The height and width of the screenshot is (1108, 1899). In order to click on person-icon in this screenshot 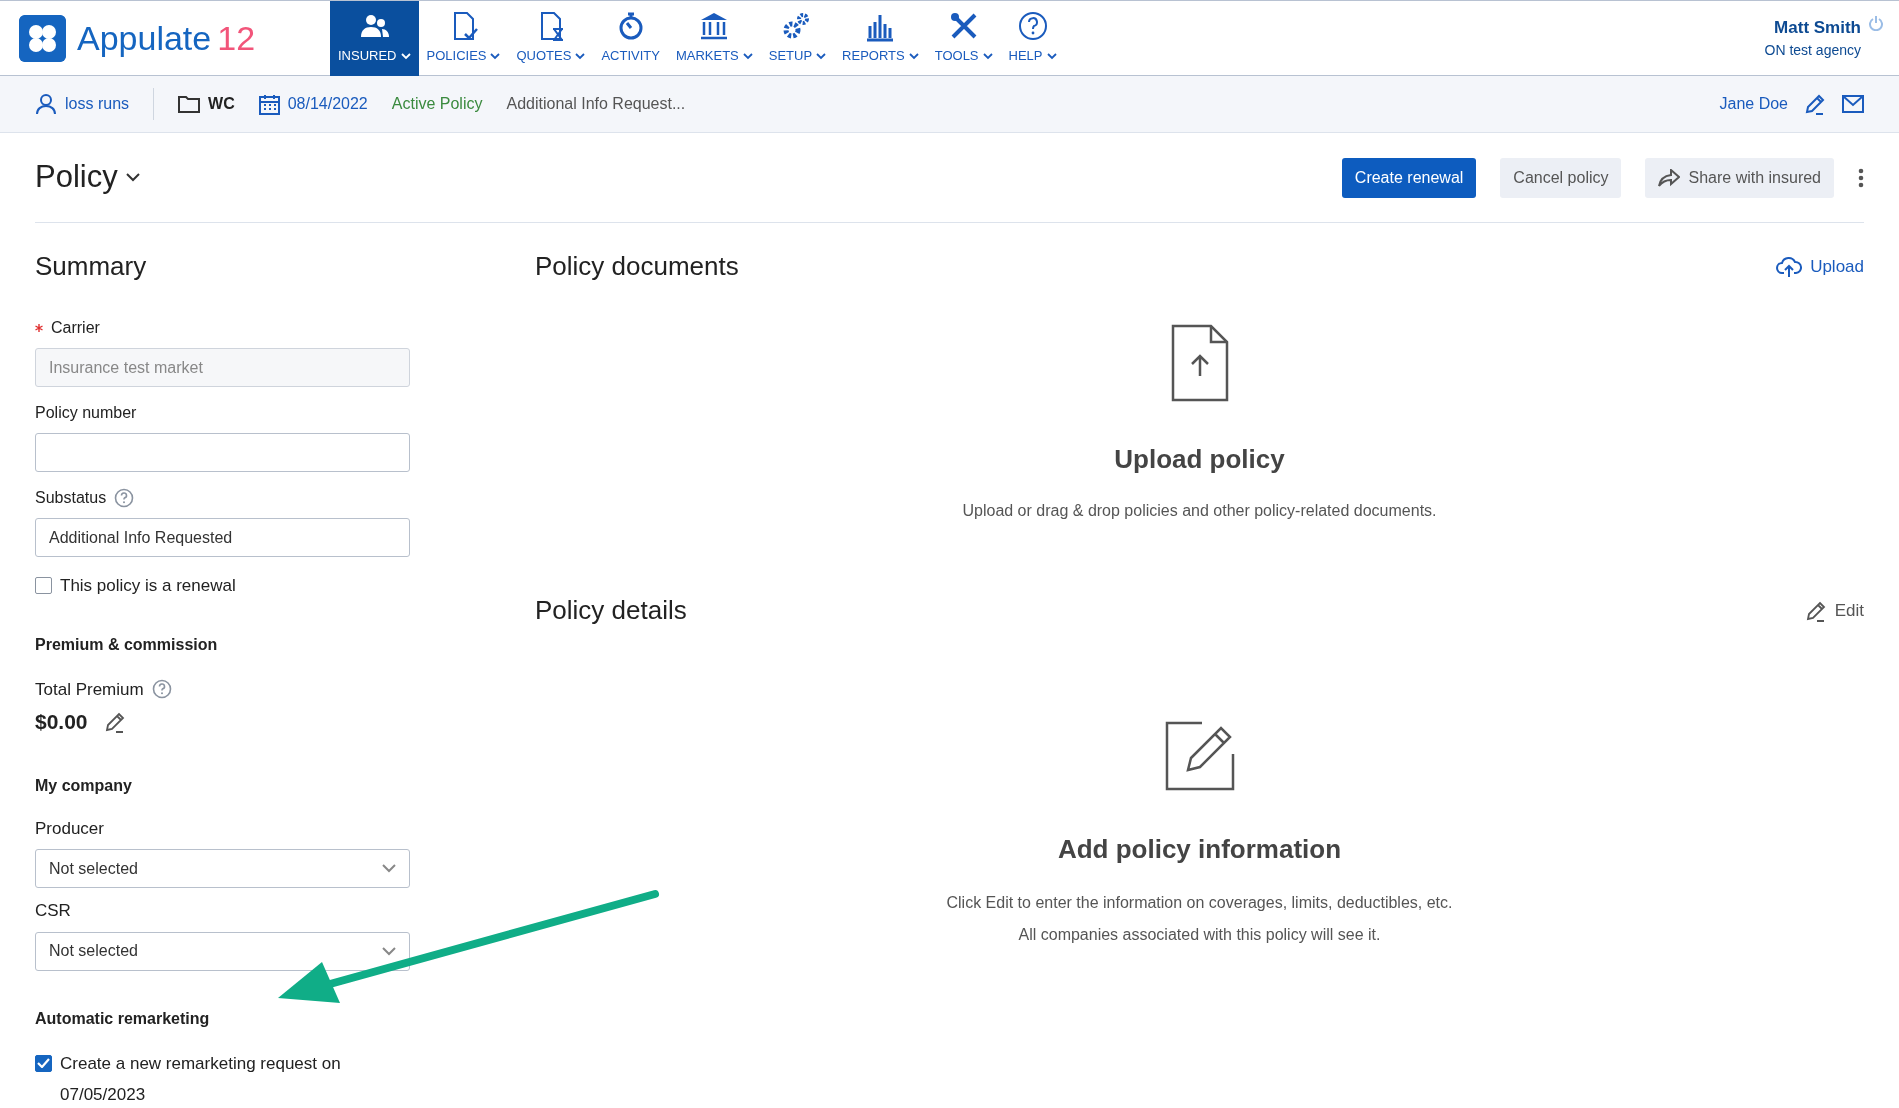, I will do `click(46, 104)`.